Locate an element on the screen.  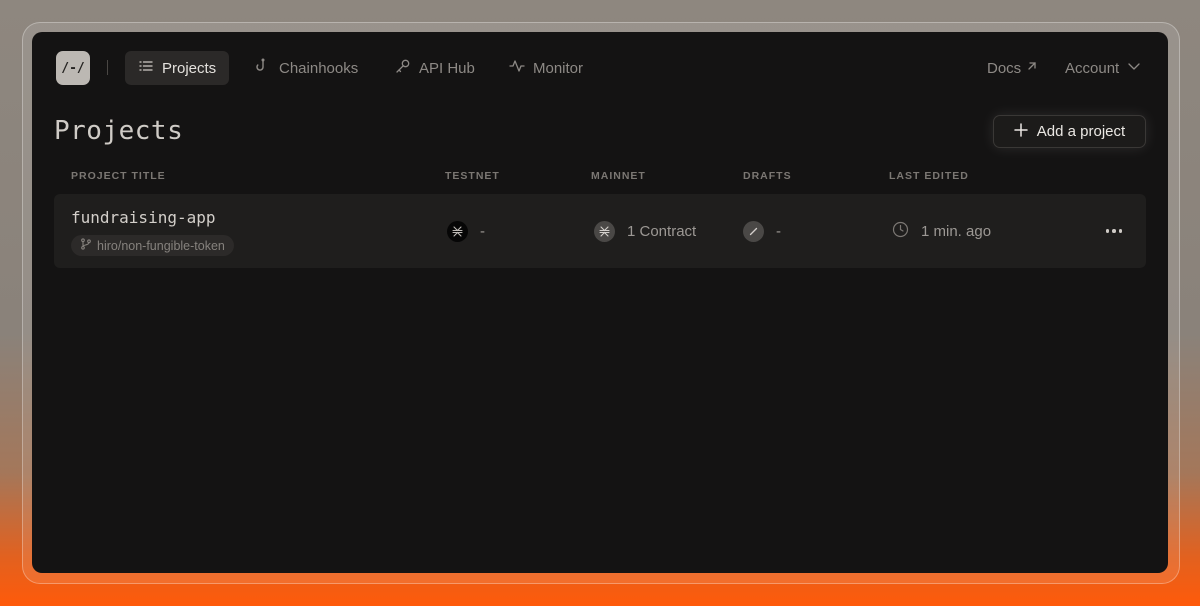
column-header-mainnet: MAINNET is located at coordinates (618, 176).